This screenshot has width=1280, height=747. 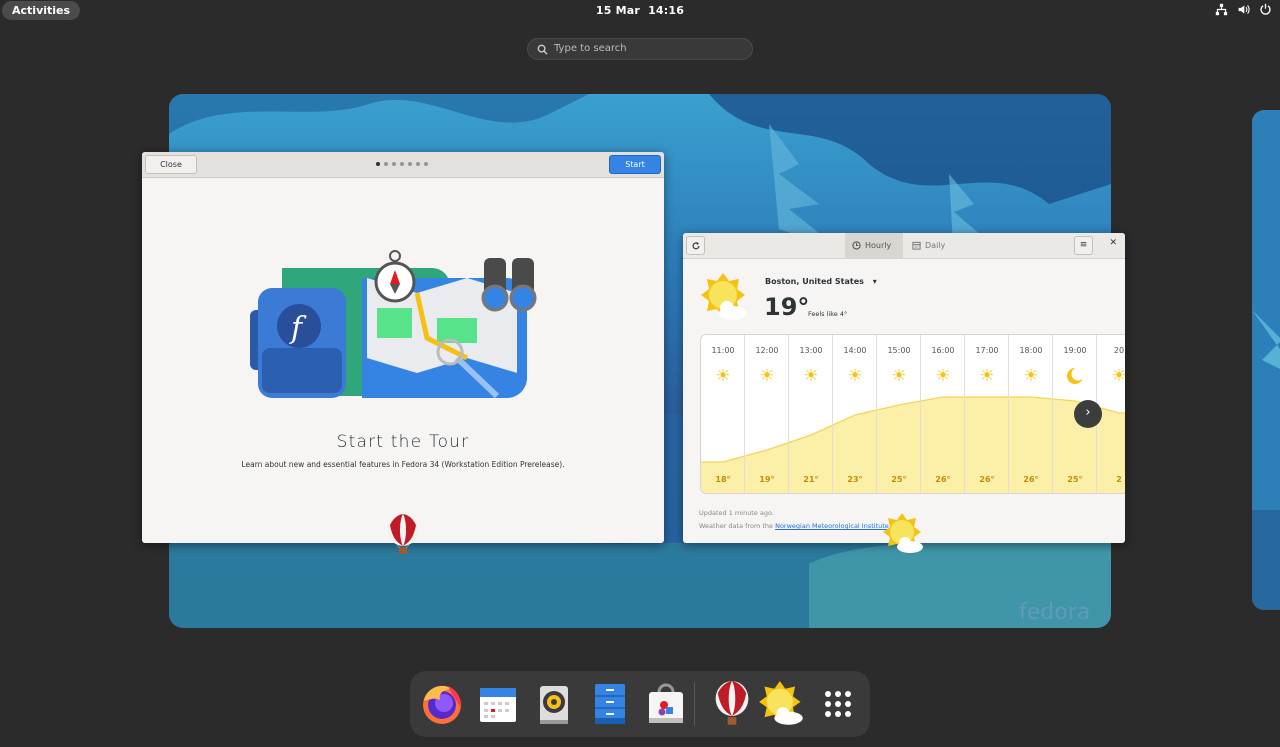 What do you see at coordinates (723, 350) in the screenshot?
I see `hour-time: 11:00` at bounding box center [723, 350].